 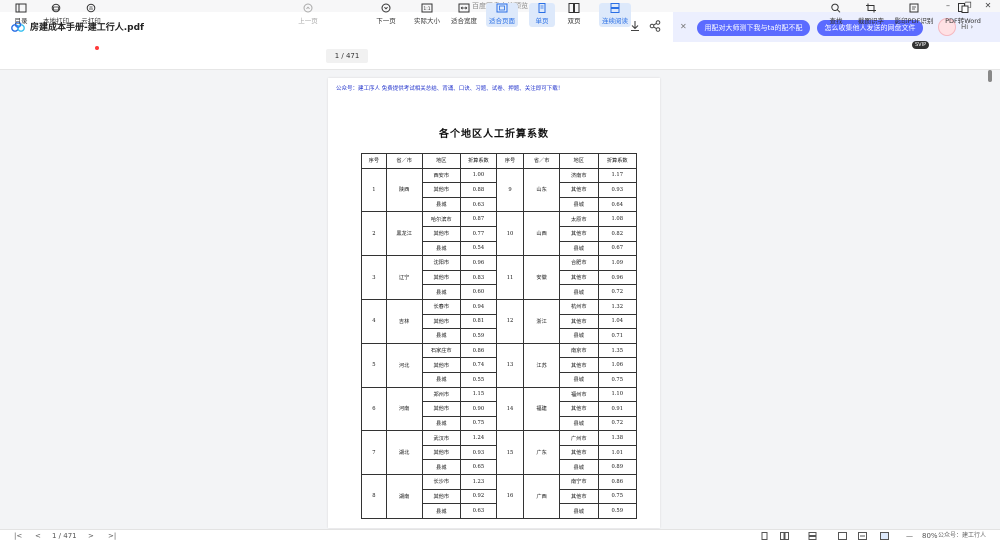 What do you see at coordinates (617, 394) in the screenshot?
I see `cell-factor: 1.10` at bounding box center [617, 394].